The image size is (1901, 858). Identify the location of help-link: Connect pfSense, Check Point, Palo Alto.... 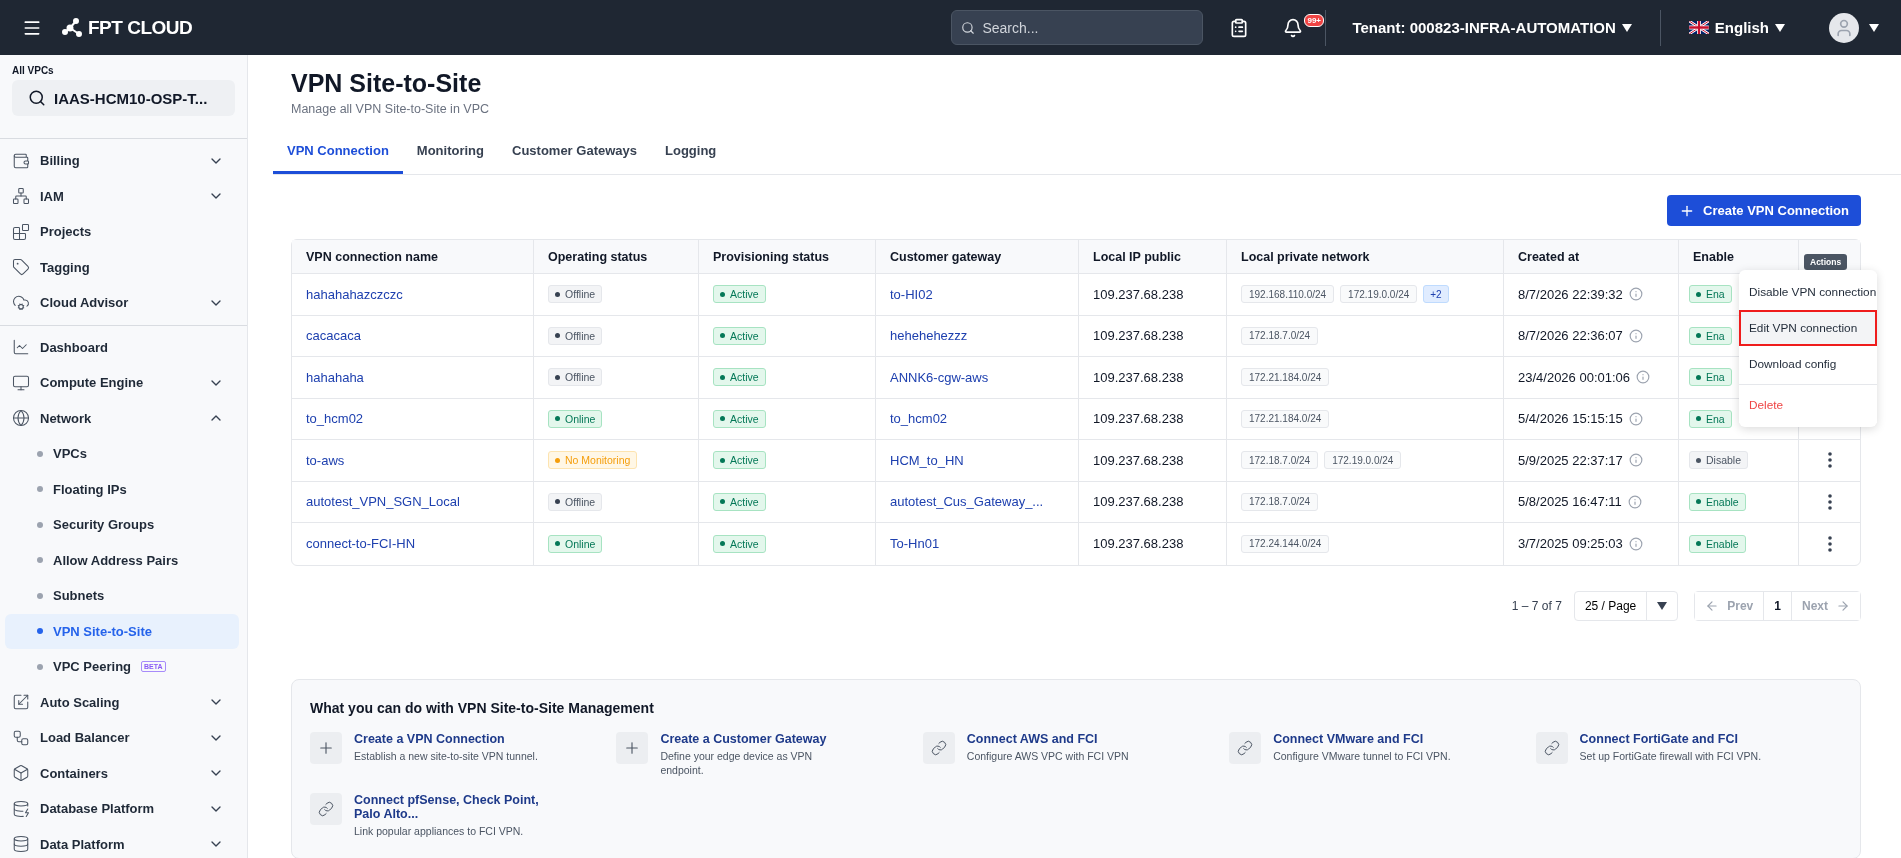
(446, 806).